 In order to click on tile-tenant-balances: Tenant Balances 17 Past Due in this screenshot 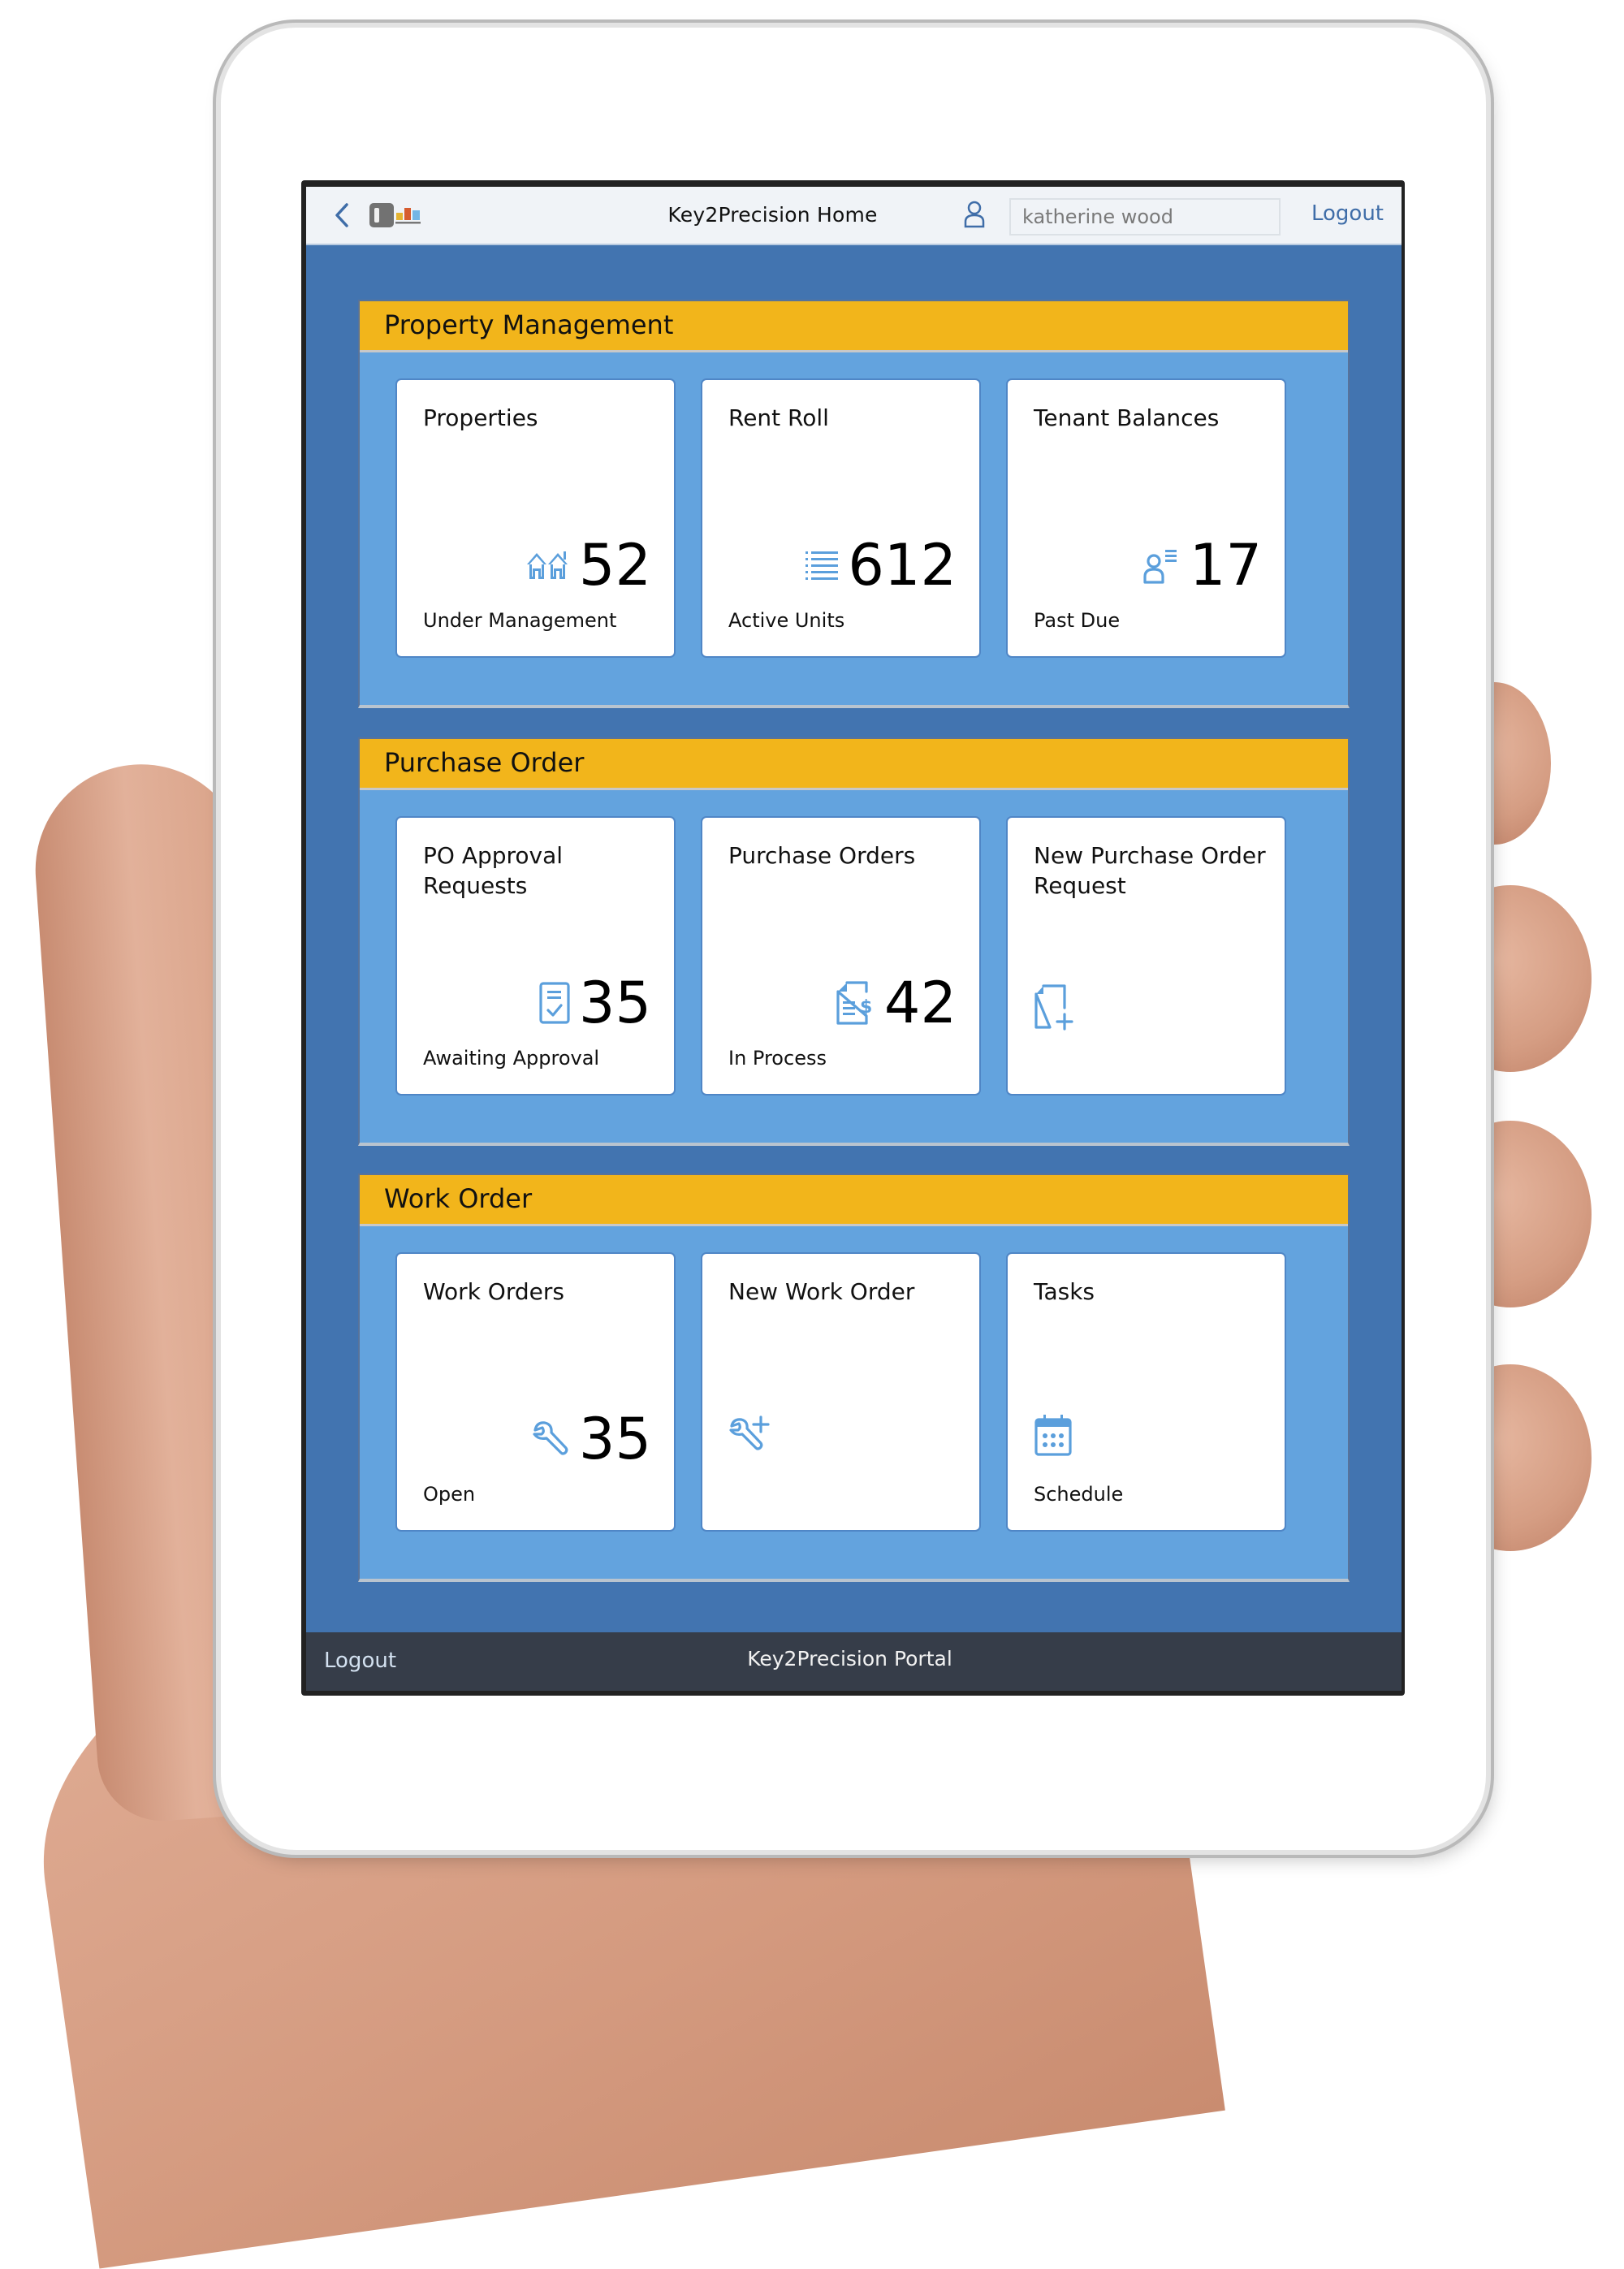, I will do `click(1146, 518)`.